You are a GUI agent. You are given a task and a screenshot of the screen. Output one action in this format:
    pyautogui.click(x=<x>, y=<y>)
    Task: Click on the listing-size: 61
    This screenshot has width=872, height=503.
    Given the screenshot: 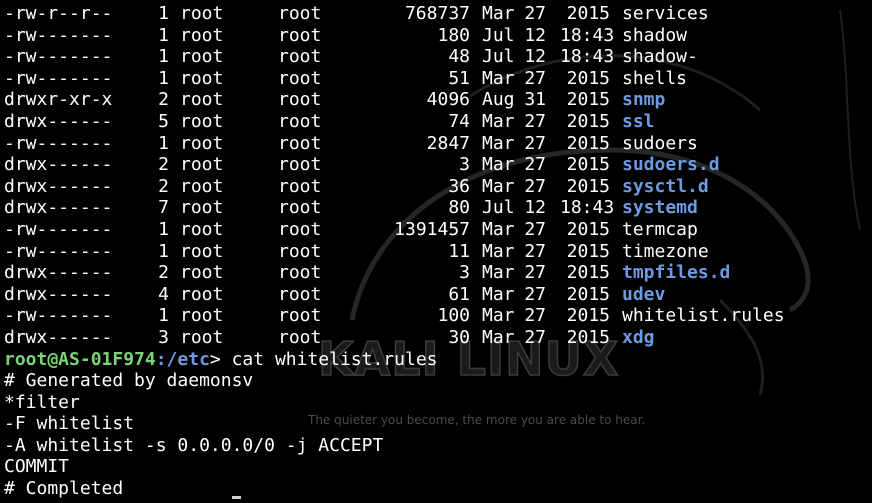 What is the action you would take?
    pyautogui.click(x=459, y=294)
    